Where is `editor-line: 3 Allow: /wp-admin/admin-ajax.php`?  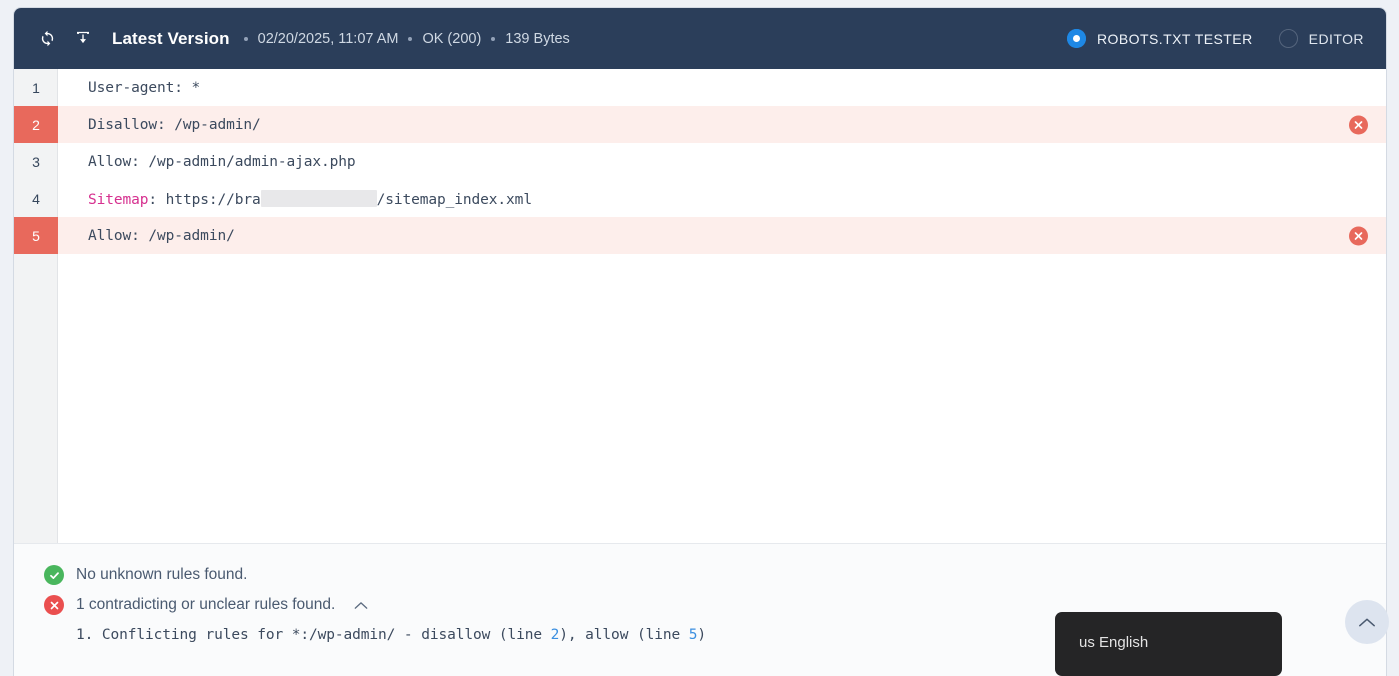
editor-line: 3 Allow: /wp-admin/admin-ajax.php is located at coordinates (700, 161).